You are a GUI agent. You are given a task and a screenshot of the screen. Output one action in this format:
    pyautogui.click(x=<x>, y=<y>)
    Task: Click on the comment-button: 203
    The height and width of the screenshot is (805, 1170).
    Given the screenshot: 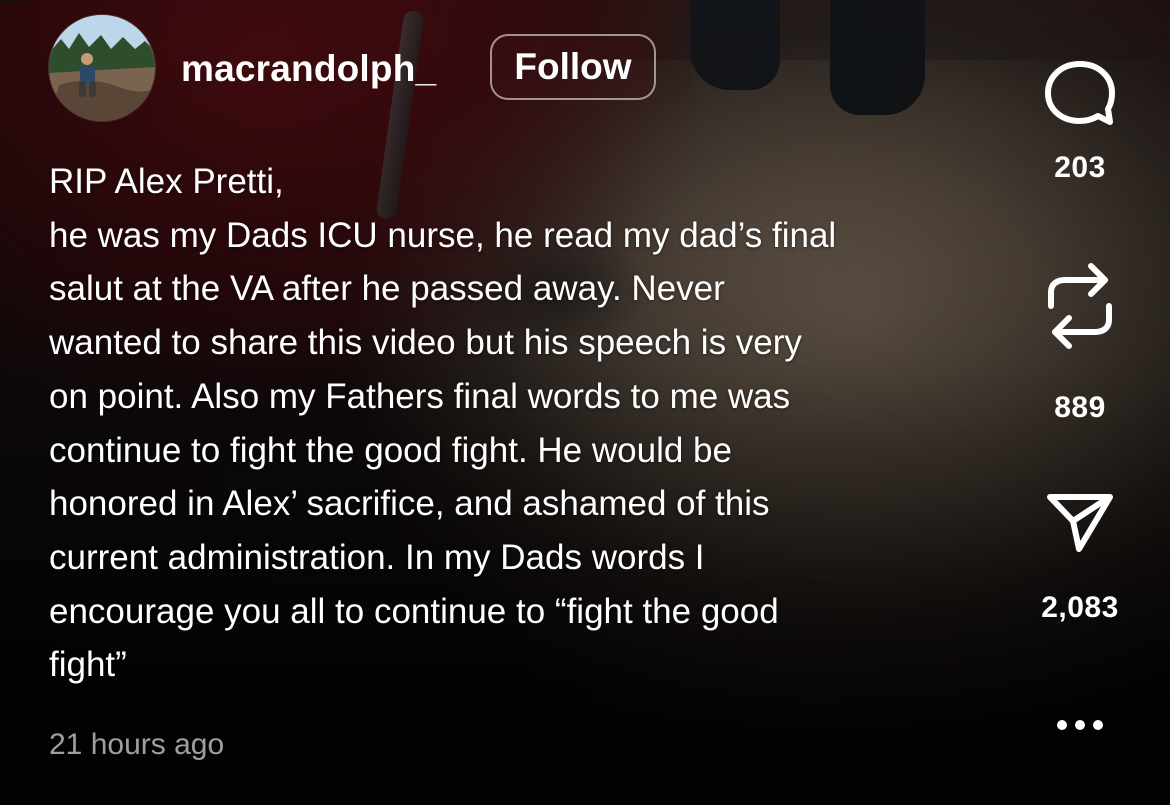 What is the action you would take?
    pyautogui.click(x=1080, y=122)
    